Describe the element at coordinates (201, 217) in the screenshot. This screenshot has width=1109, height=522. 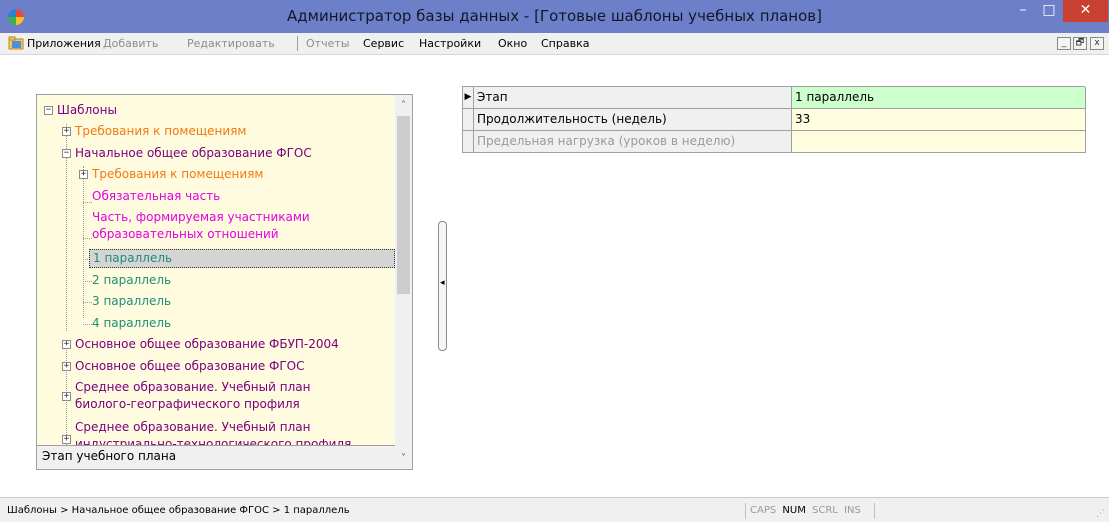
I see `tree-node-participants-part: Часть, формируемая участниками` at that location.